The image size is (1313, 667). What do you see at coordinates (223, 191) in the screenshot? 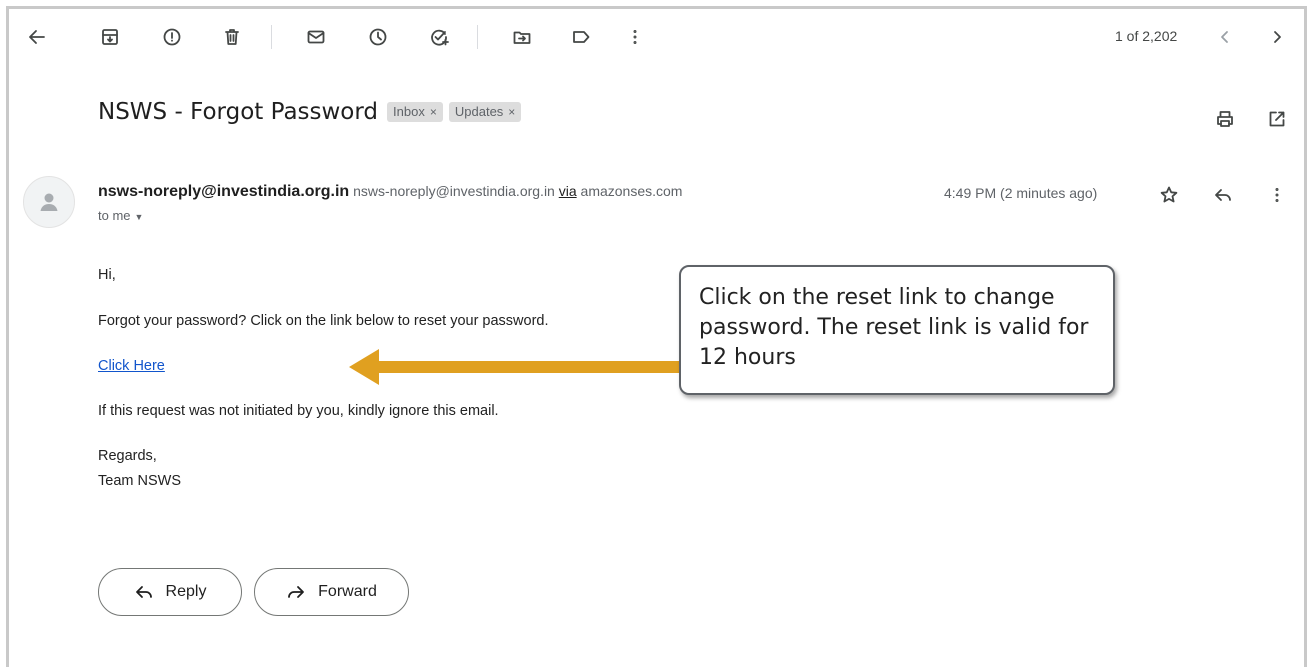
I see `sender-name: nsws-noreply@investindia.org.in` at bounding box center [223, 191].